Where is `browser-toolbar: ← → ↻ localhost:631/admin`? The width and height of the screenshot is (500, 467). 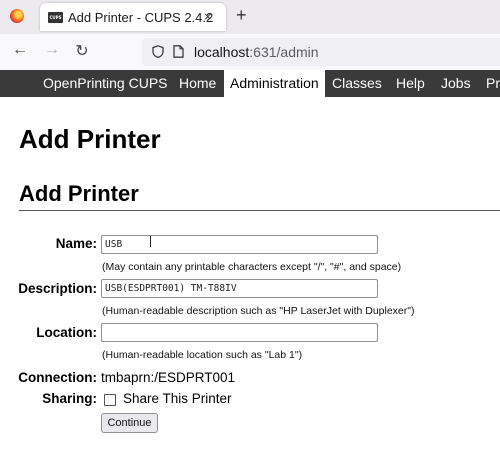 browser-toolbar: ← → ↻ localhost:631/admin is located at coordinates (250, 52).